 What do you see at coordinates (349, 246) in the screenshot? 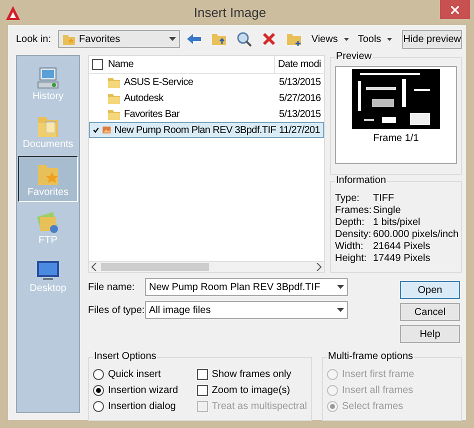
I see `info-label: Width:` at bounding box center [349, 246].